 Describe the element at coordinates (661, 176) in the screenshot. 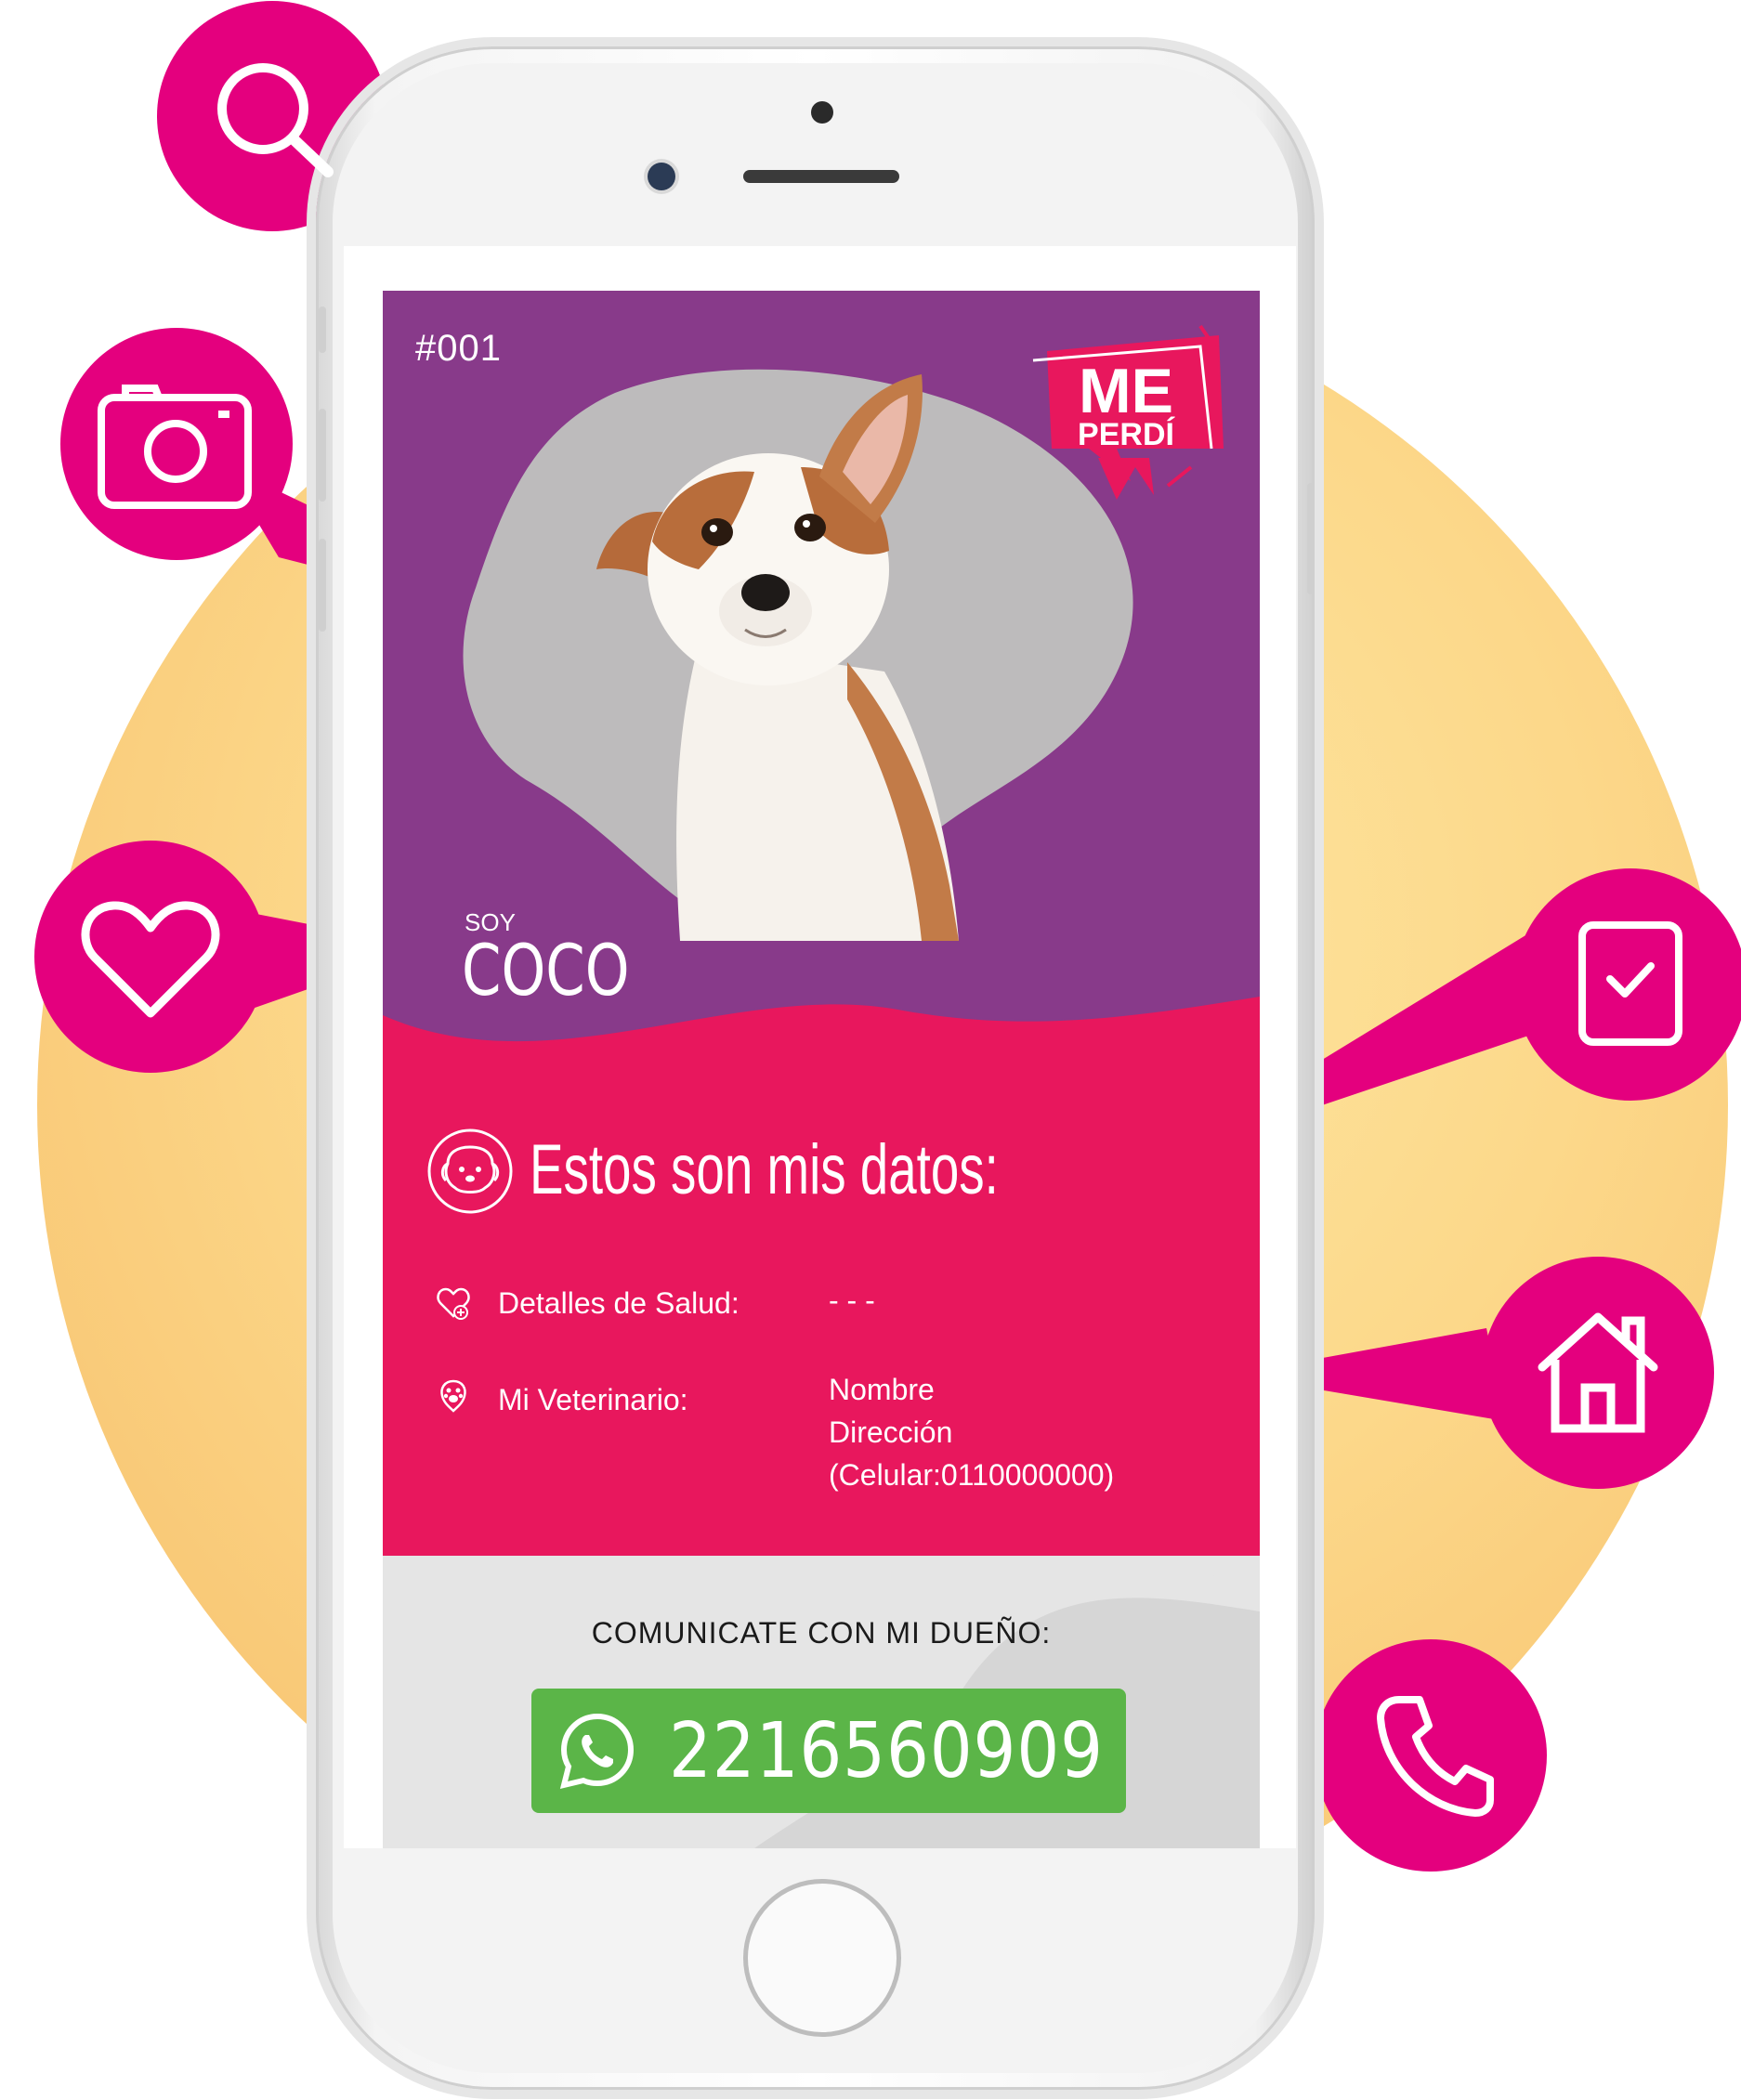

I see `front-camera` at that location.